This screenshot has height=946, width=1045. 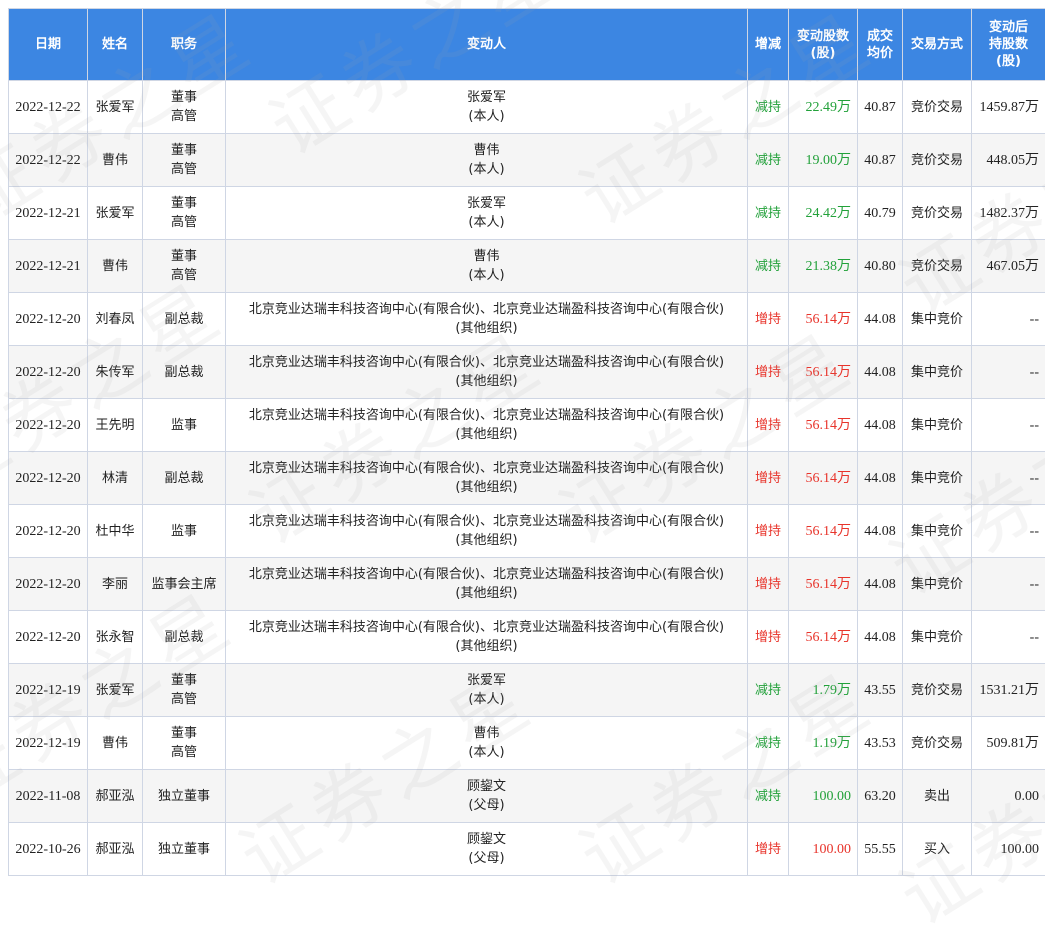 I want to click on cell-position: 监事, so click(x=184, y=425).